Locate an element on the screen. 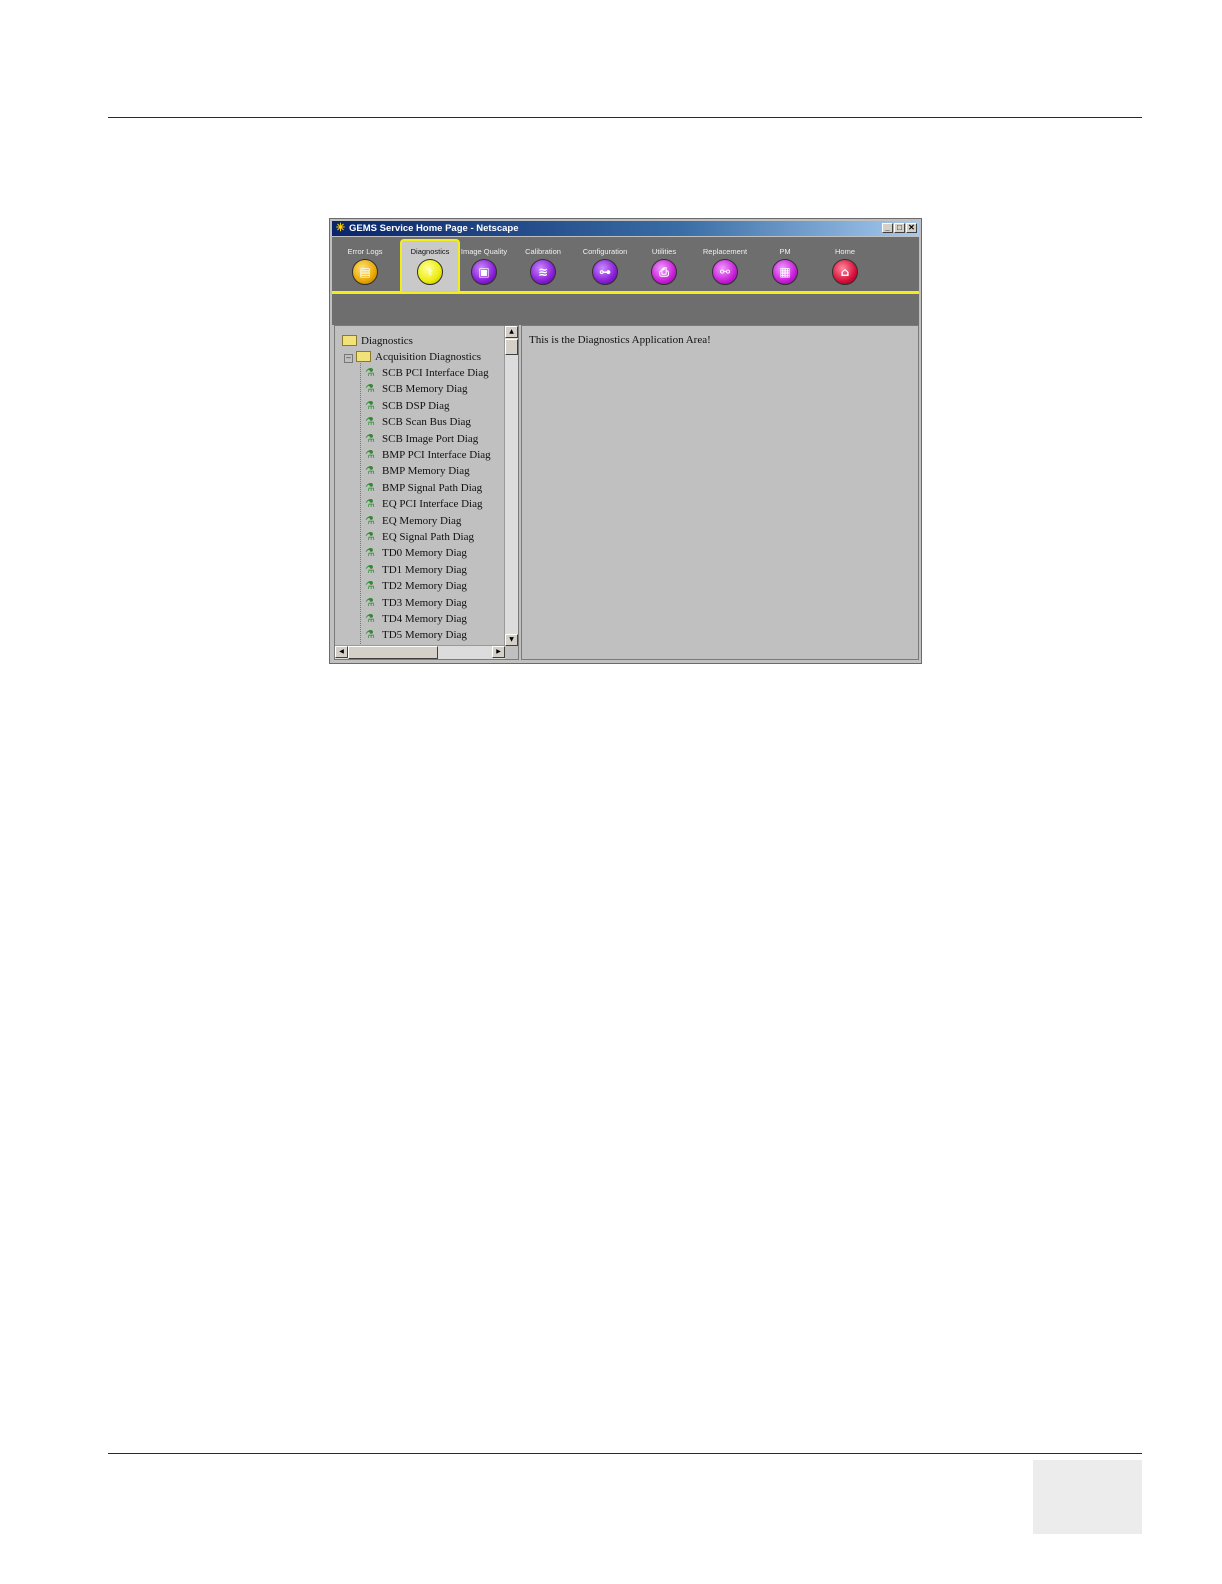 The width and height of the screenshot is (1222, 1584). home-icon: ⌂ is located at coordinates (845, 272).